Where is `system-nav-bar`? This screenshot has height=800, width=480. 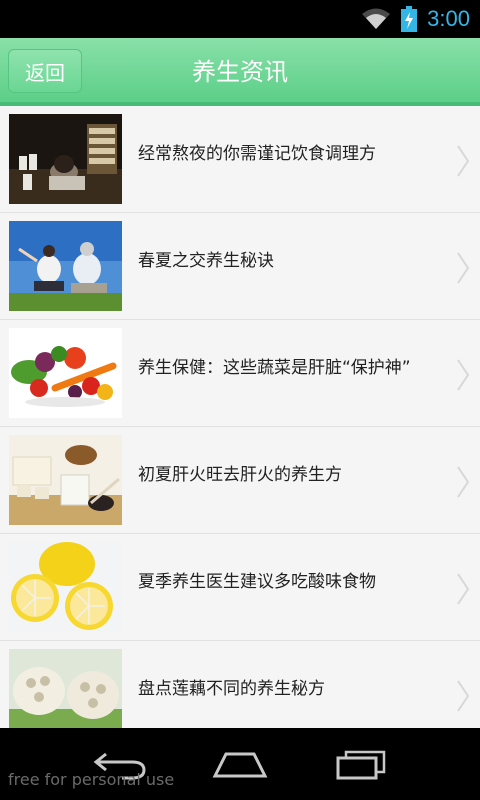 system-nav-bar is located at coordinates (240, 764).